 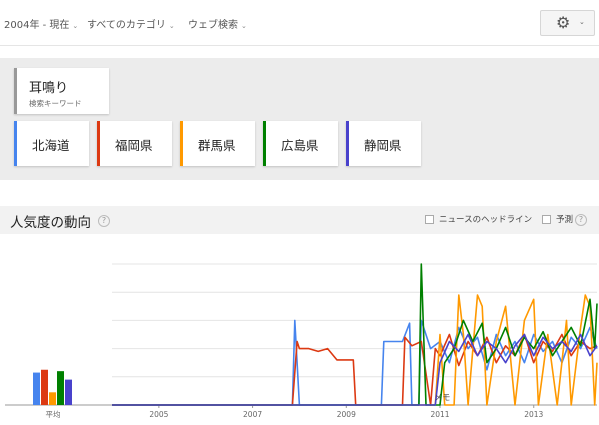 I want to click on search-type-dropdown: ウェブ検索 ⌄, so click(x=217, y=23).